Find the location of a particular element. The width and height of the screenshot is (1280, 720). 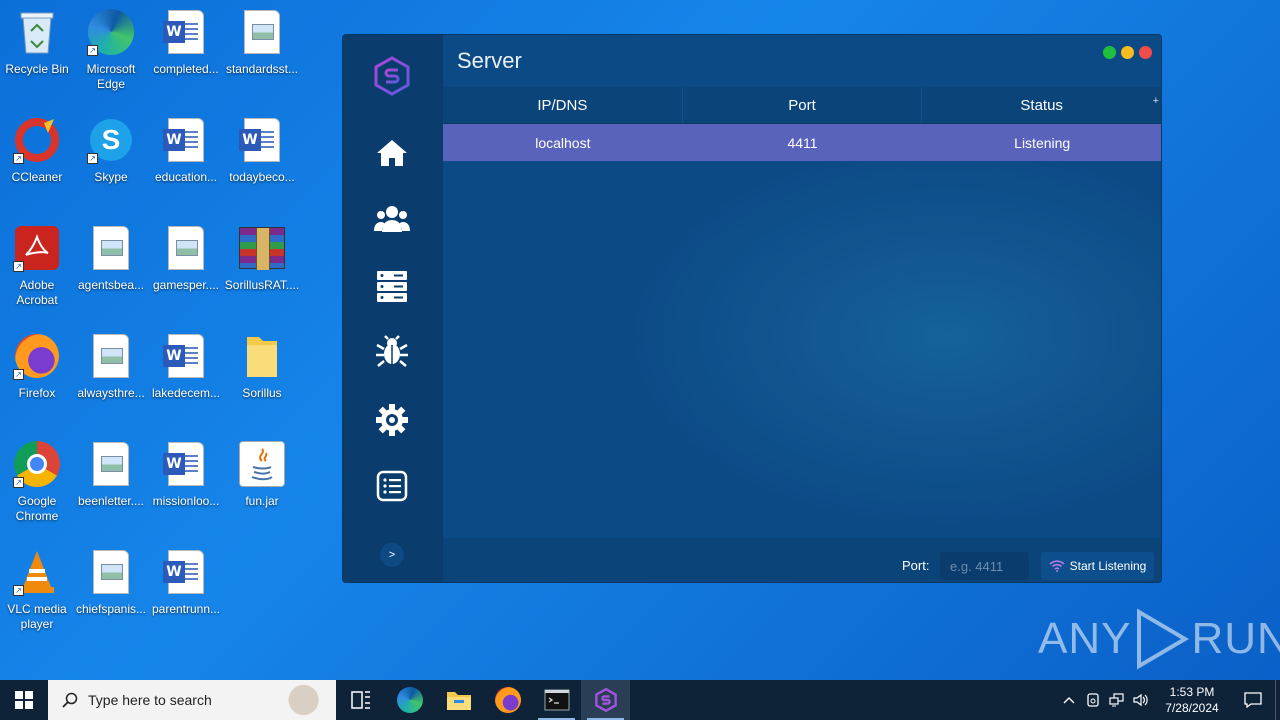

clock-date: 7/28/2024 is located at coordinates (1192, 708).